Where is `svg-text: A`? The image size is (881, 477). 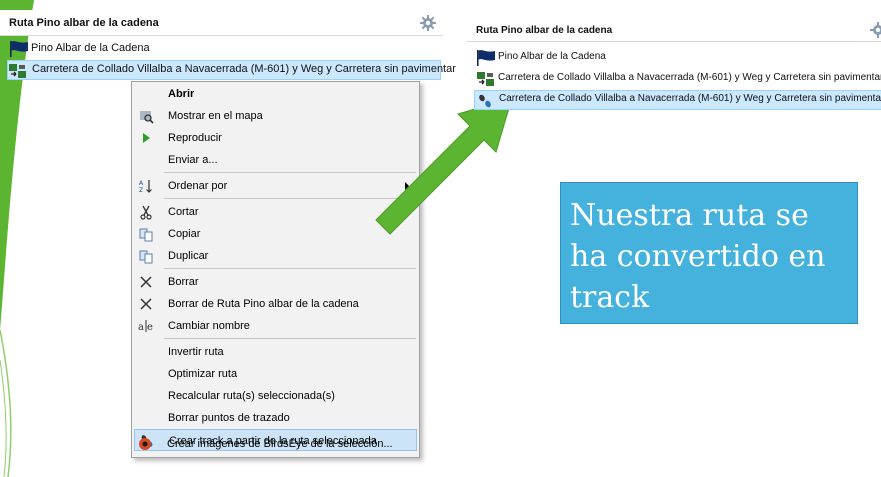 svg-text: A is located at coordinates (141, 183).